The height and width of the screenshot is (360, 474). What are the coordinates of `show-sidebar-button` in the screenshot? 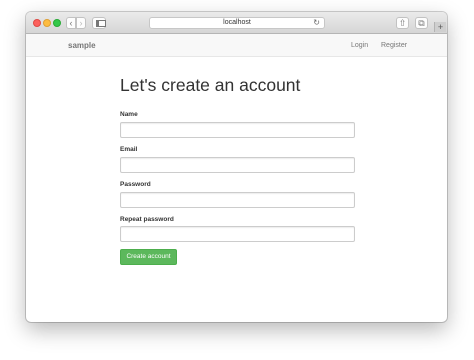 It's located at (99, 23).